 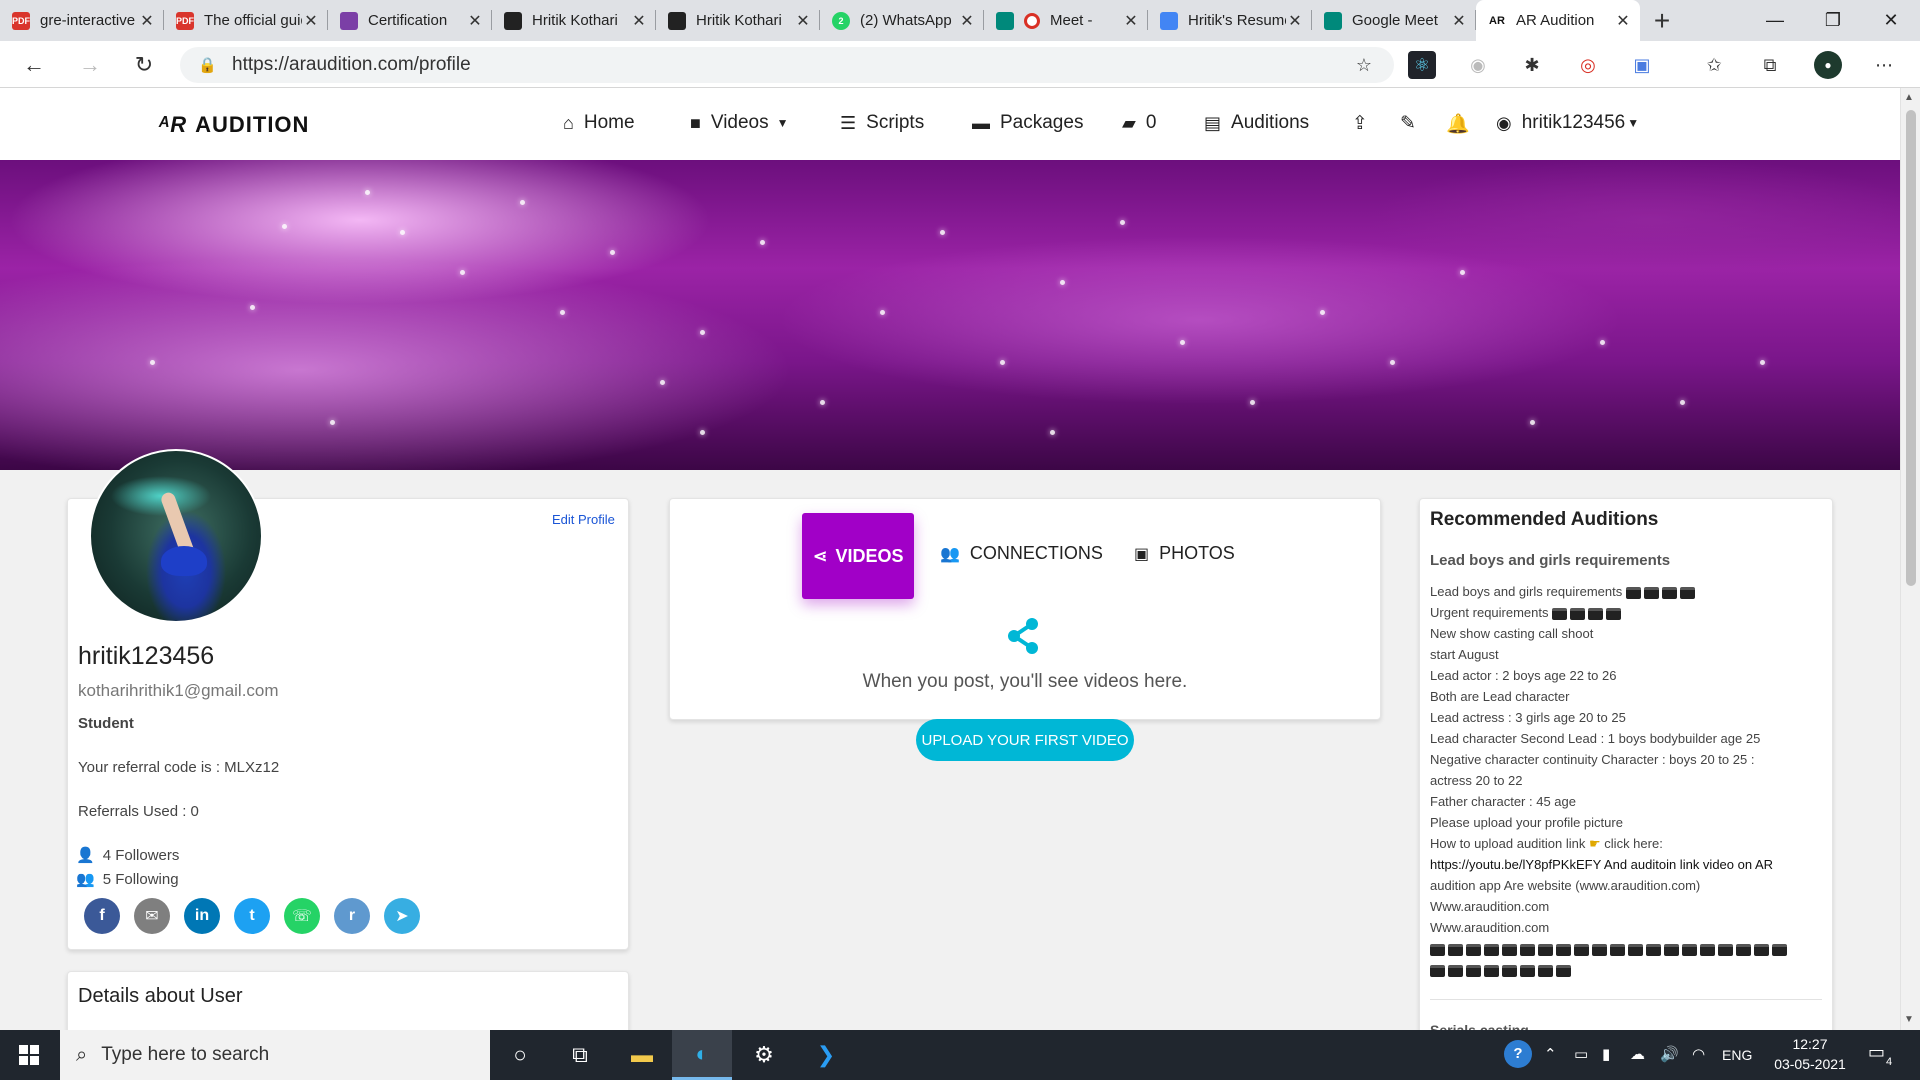 I want to click on upload-icon: ⇪, so click(x=1360, y=123).